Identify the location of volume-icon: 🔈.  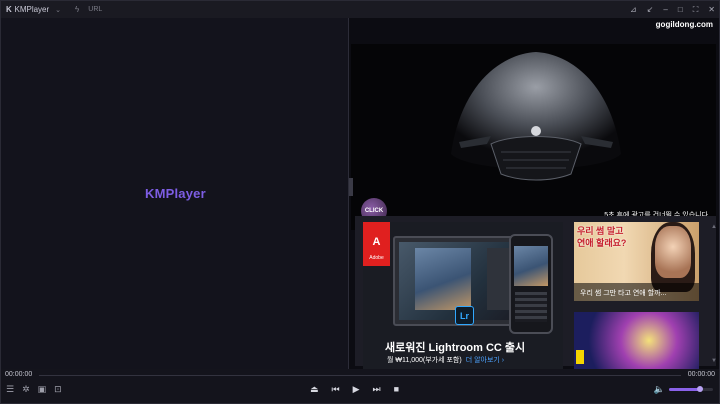
(659, 389).